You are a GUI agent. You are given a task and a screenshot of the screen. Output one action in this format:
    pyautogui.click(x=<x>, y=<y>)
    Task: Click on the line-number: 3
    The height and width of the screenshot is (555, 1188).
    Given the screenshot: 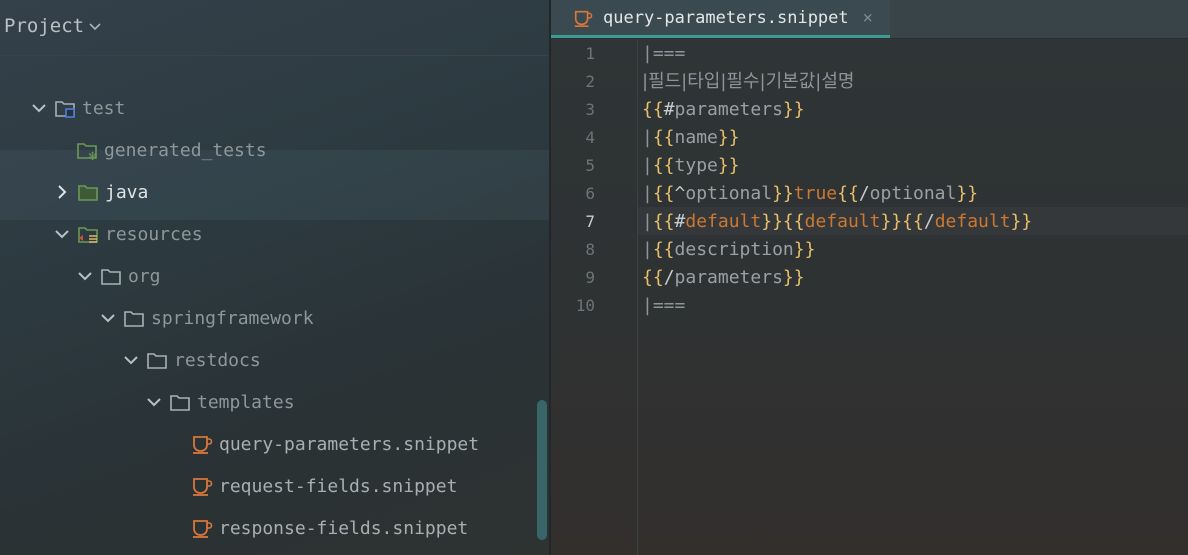 What is the action you would take?
    pyautogui.click(x=590, y=109)
    